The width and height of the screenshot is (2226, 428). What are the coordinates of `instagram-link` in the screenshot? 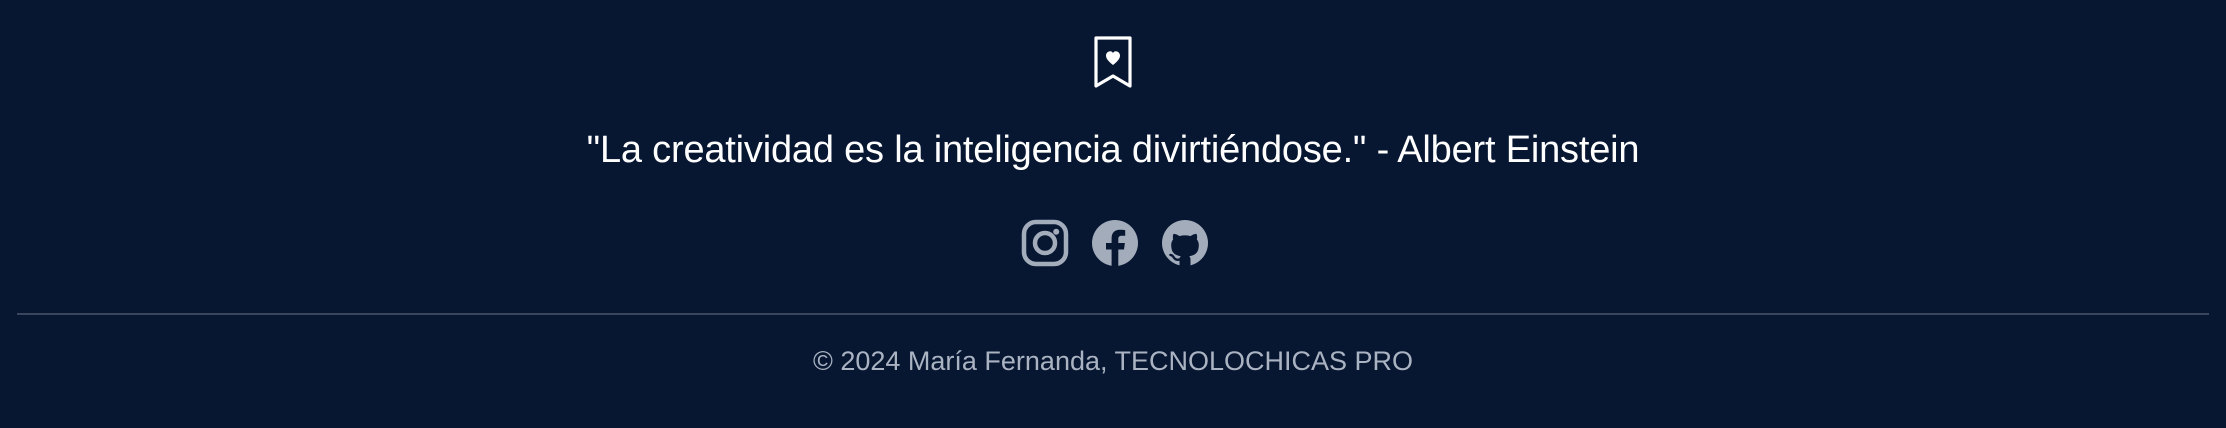 It's located at (1045, 243).